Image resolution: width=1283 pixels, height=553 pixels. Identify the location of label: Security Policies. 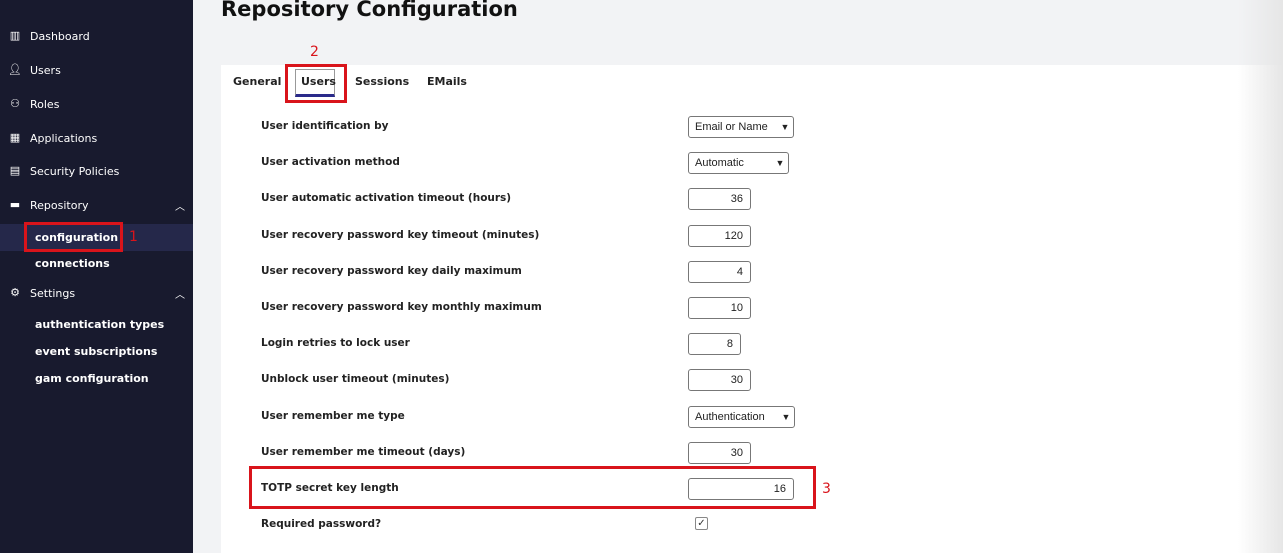
(75, 171).